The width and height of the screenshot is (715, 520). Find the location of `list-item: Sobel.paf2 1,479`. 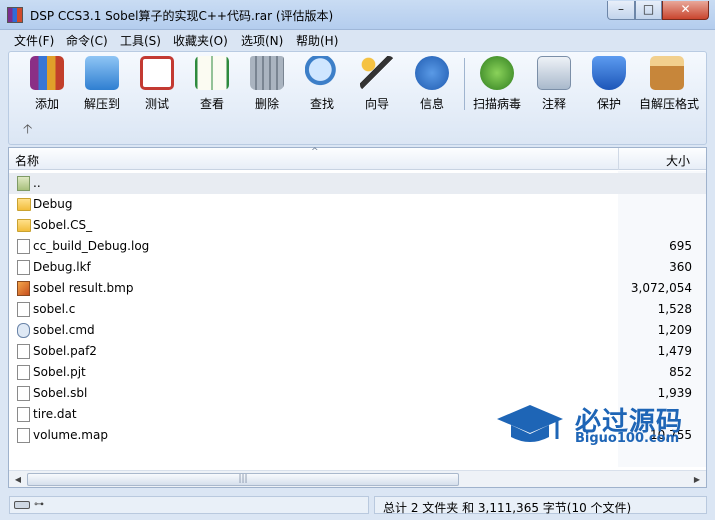

list-item: Sobel.paf2 1,479 is located at coordinates (357, 351).